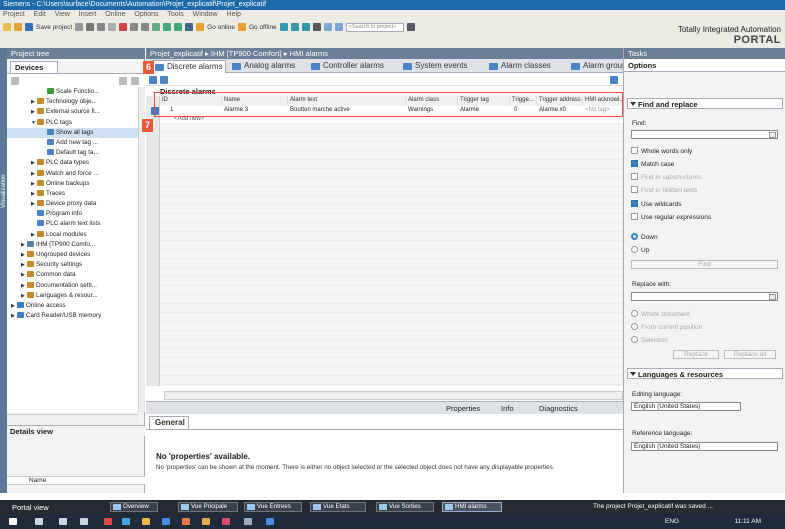  What do you see at coordinates (54, 27) in the screenshot?
I see `save-project-button: Save project` at bounding box center [54, 27].